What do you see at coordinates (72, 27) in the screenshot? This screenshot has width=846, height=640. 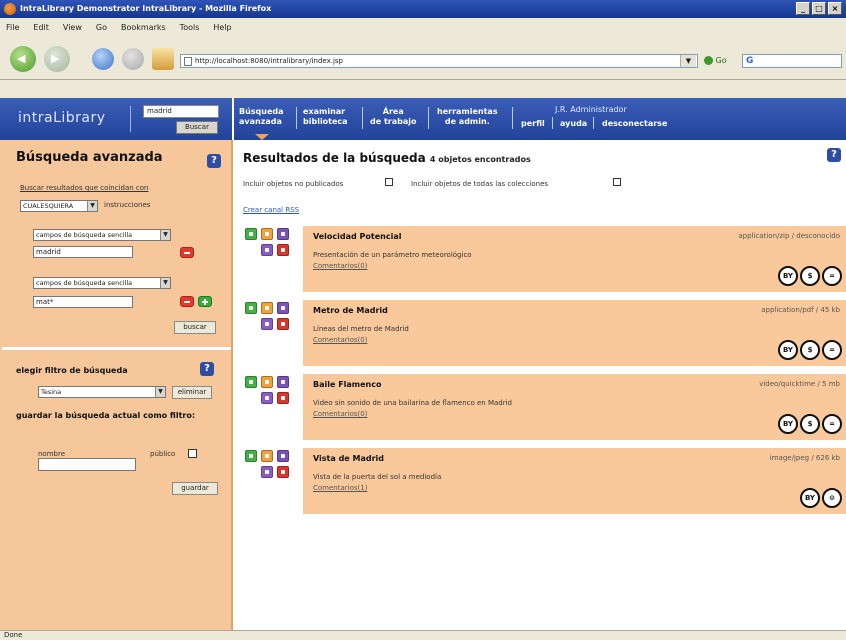 I see `menu-view: View` at bounding box center [72, 27].